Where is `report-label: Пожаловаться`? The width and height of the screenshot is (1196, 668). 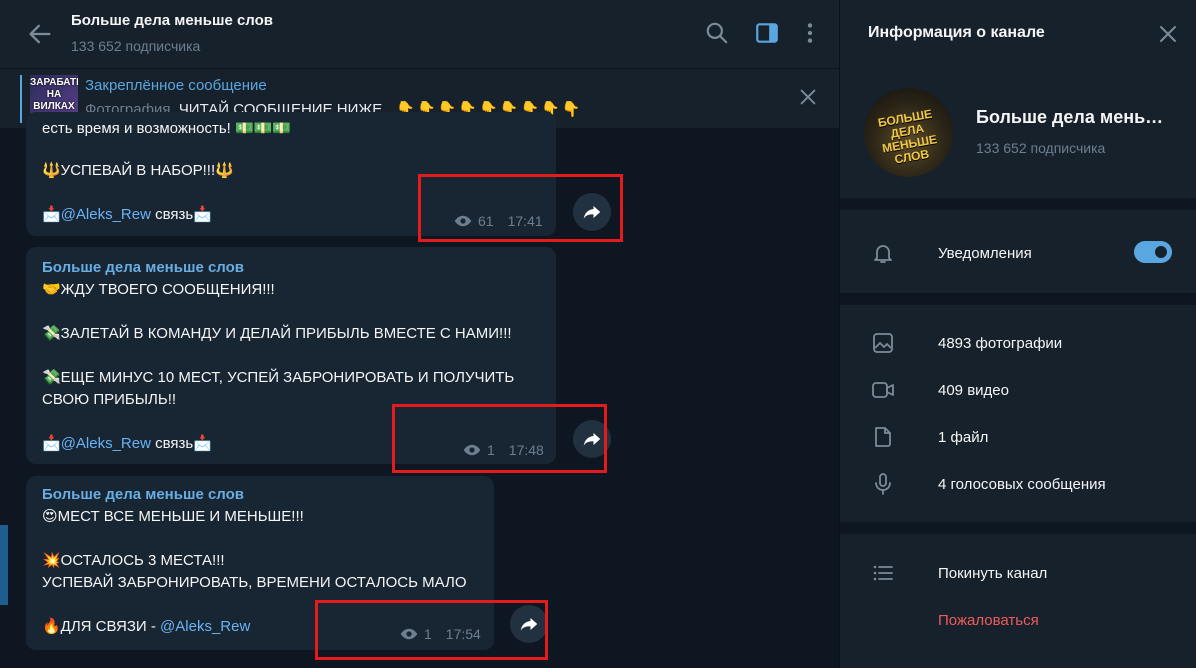
report-label: Пожаловаться is located at coordinates (988, 620).